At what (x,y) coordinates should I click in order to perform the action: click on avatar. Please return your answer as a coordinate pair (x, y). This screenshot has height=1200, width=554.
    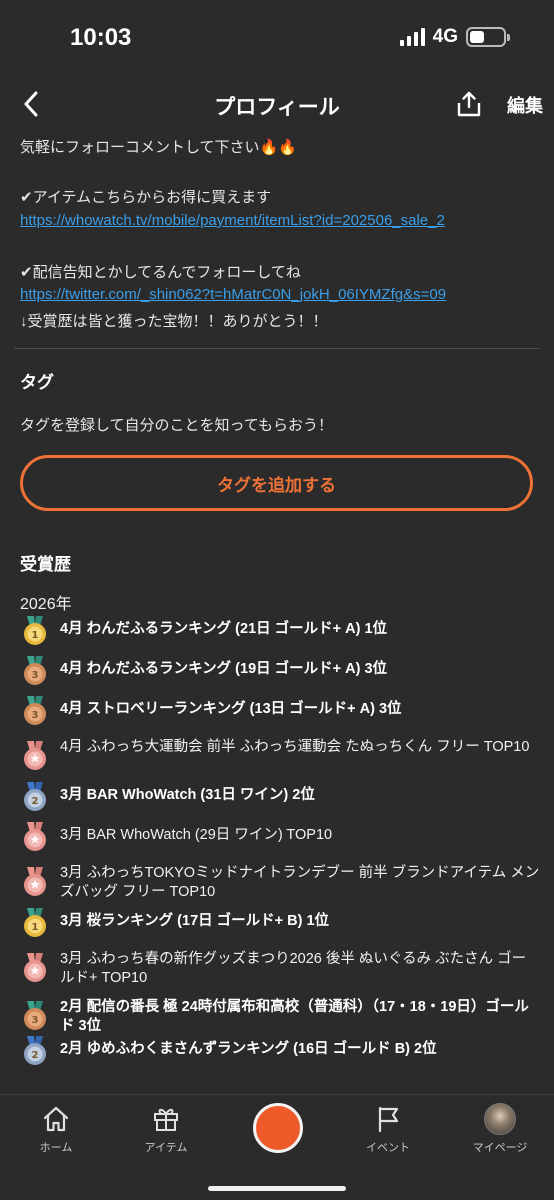
    Looking at the image, I should click on (500, 1119).